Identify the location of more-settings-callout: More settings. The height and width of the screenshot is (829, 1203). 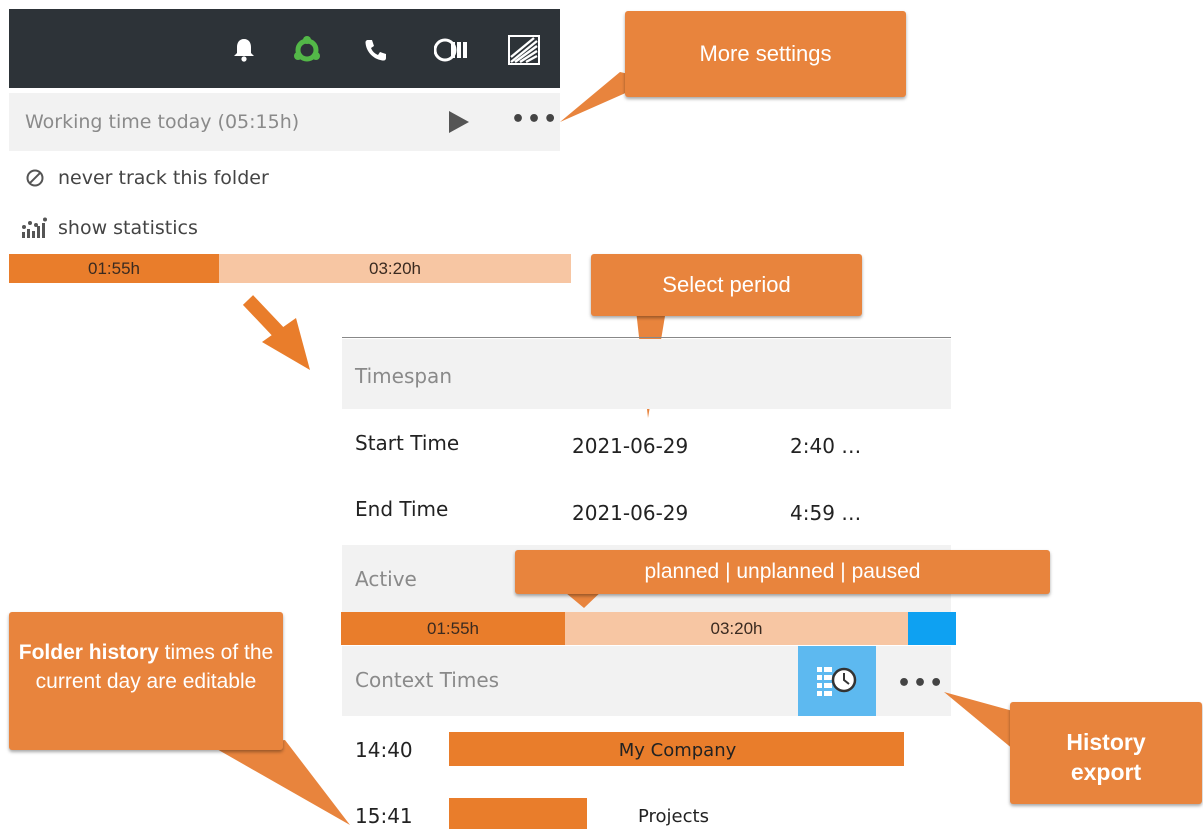
(765, 54).